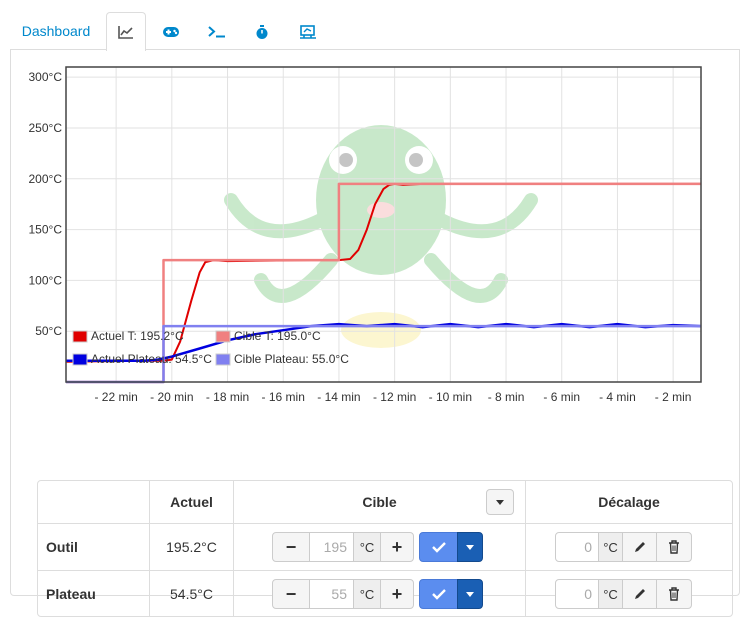 The image size is (755, 617). I want to click on y-tick-label: 250°C, so click(46, 128).